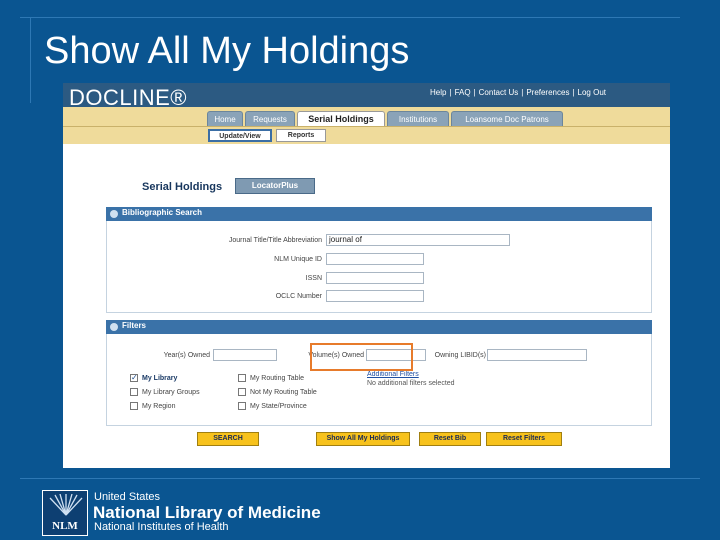 Image resolution: width=720 pixels, height=540 pixels. Describe the element at coordinates (277, 378) in the screenshot. I see `my-routing-table-label: My Routing Table` at that location.